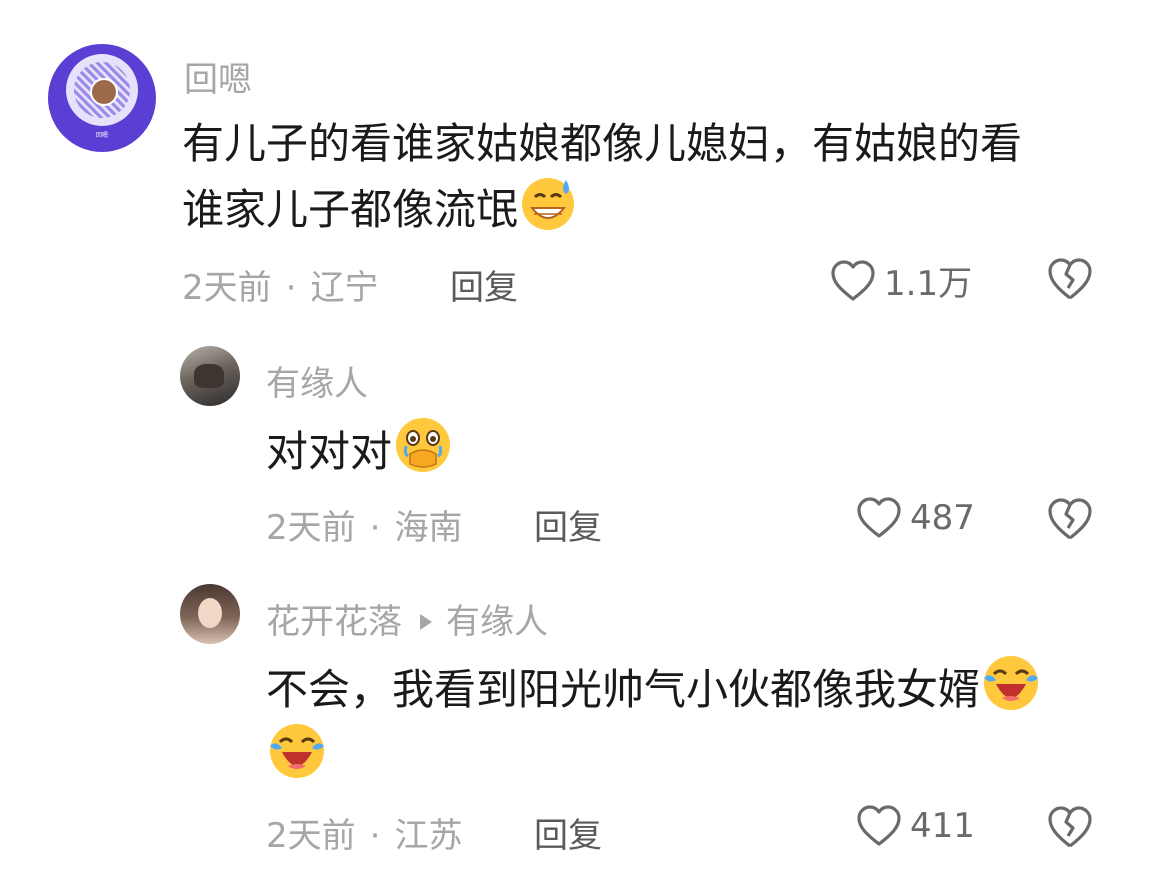 The height and width of the screenshot is (890, 1152). I want to click on comment-meta: 2天前 · 辽宁, so click(280, 284).